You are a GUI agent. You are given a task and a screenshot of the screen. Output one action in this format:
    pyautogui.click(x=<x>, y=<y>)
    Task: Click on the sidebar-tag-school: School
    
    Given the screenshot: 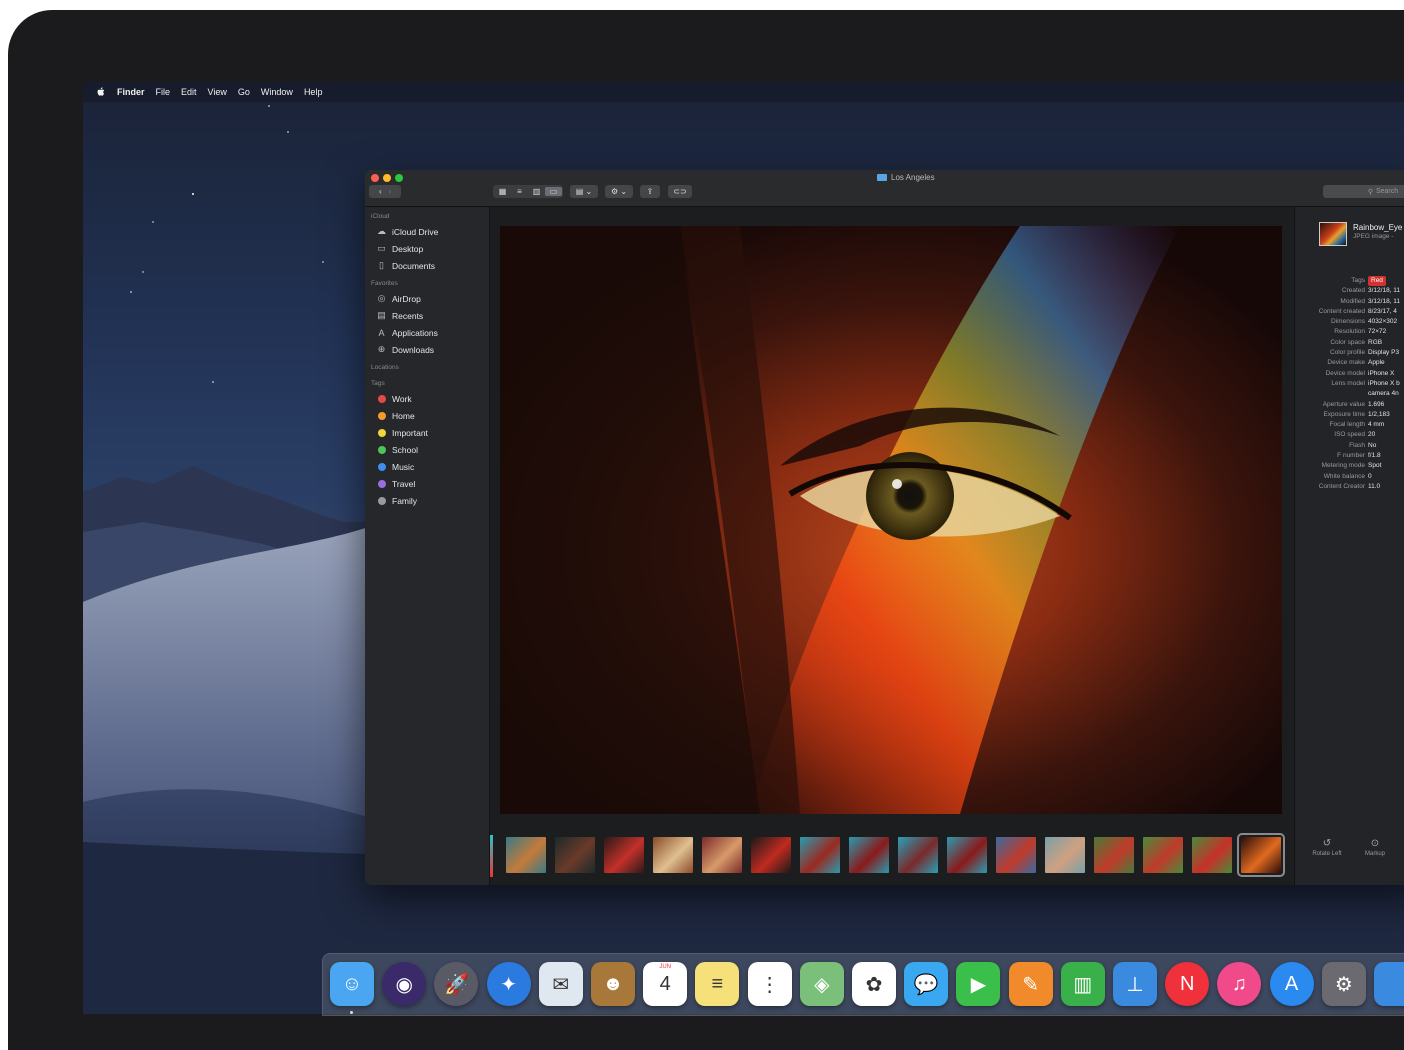 What is the action you would take?
    pyautogui.click(x=427, y=449)
    